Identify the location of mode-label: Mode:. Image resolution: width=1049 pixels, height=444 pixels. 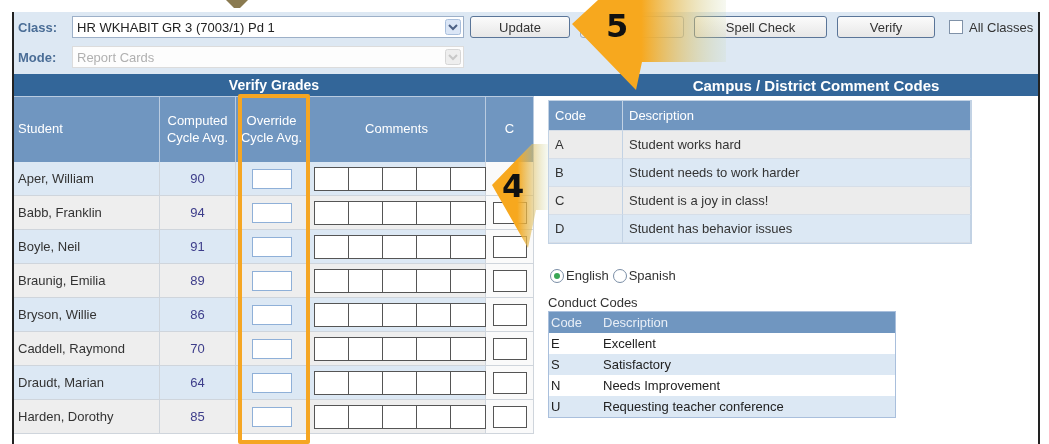
(38, 57).